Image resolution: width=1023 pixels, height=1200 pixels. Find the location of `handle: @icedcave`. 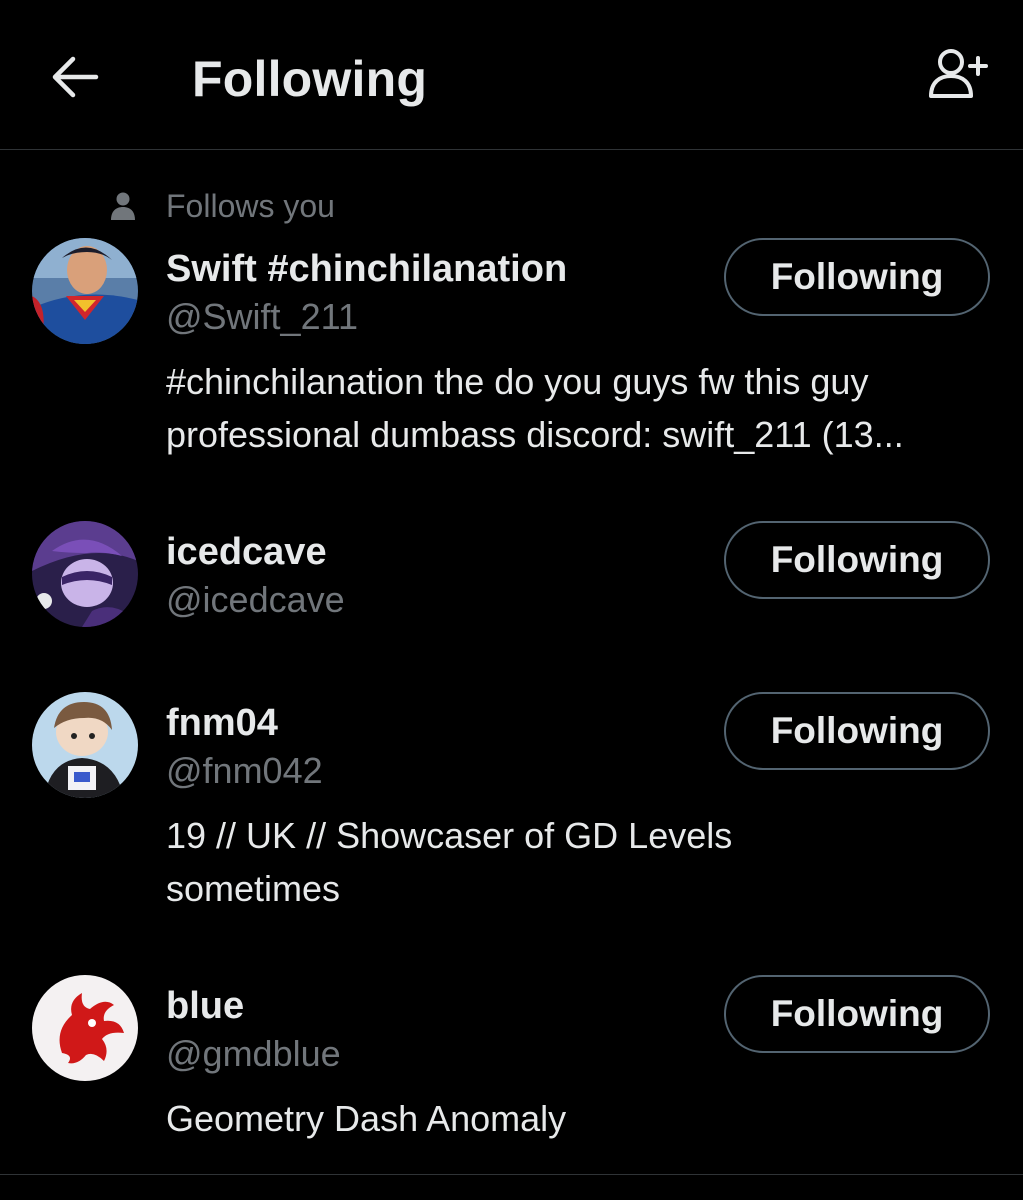

handle: @icedcave is located at coordinates (255, 599).